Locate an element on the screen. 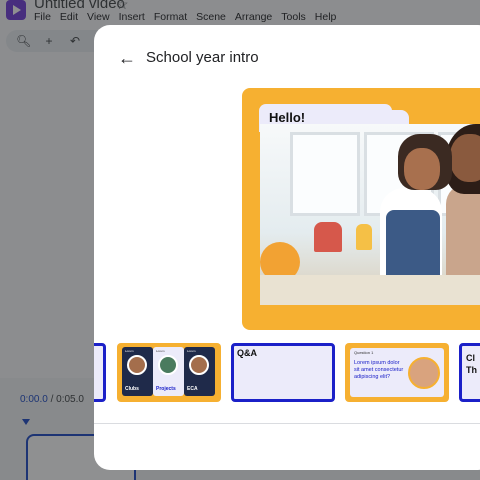 The image size is (480, 480). preview-heading: Hello! is located at coordinates (287, 117).